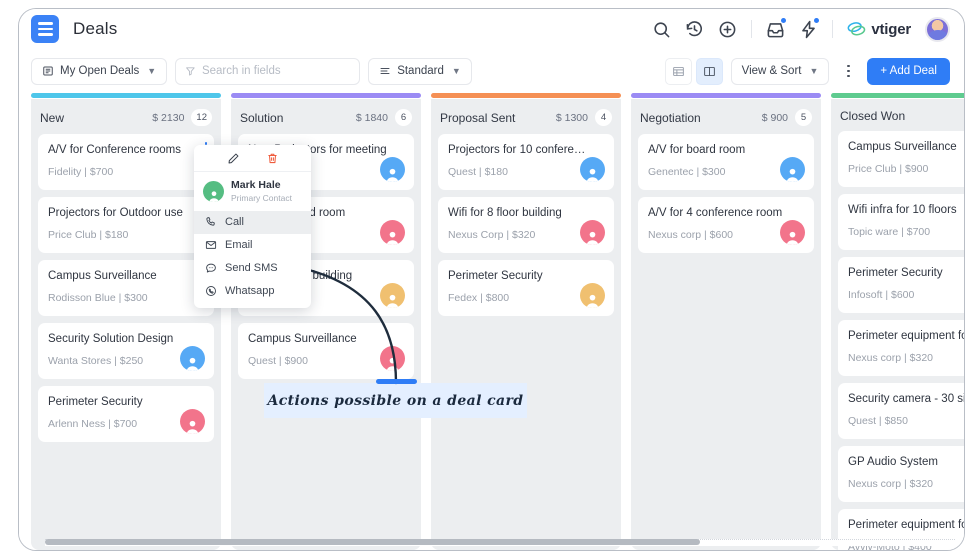  I want to click on history-icon, so click(694, 29).